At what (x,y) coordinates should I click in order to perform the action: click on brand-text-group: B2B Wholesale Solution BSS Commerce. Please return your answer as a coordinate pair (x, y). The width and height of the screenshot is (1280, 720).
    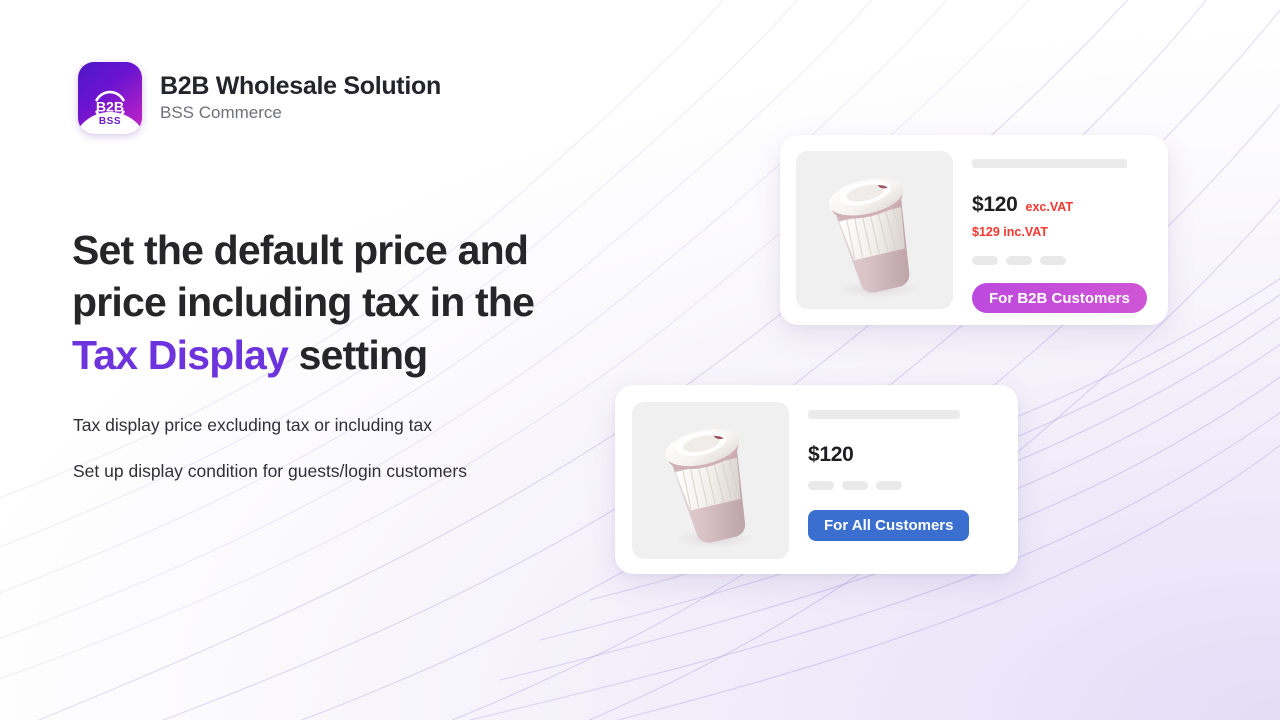
    Looking at the image, I should click on (300, 97).